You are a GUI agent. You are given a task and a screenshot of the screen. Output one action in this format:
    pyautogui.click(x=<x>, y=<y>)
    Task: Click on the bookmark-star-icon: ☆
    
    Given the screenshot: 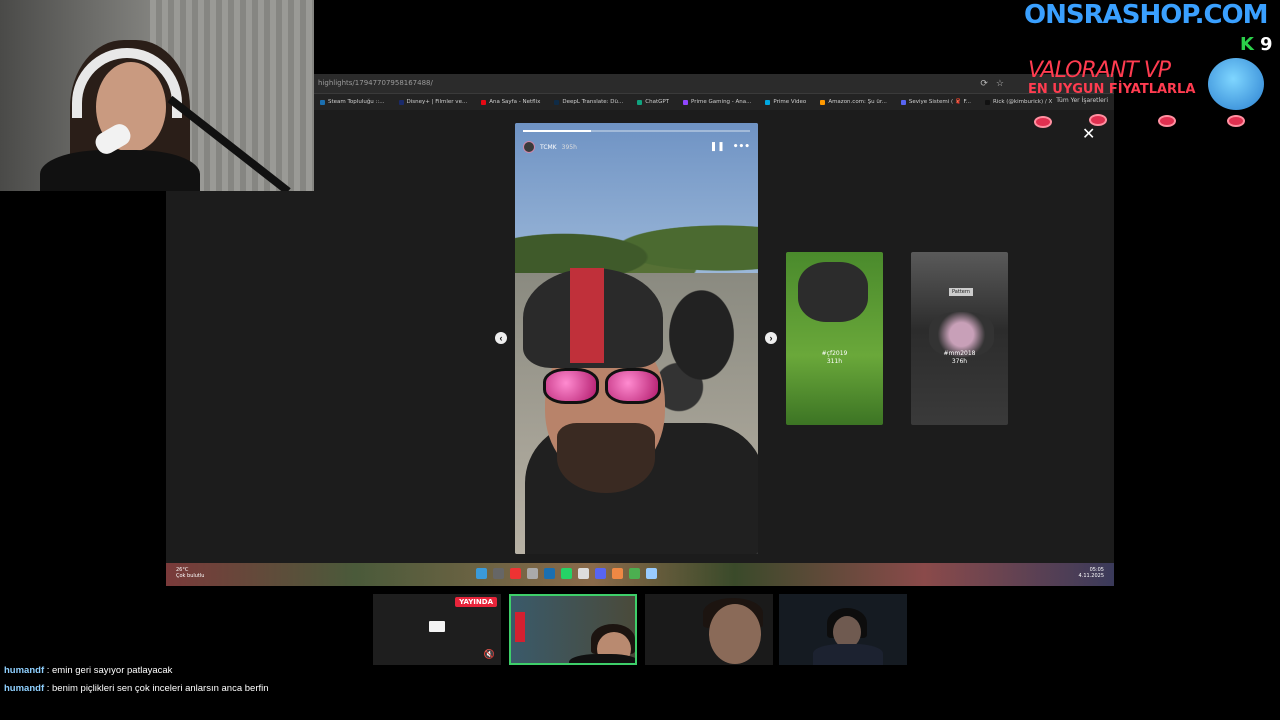 What is the action you would take?
    pyautogui.click(x=1000, y=83)
    